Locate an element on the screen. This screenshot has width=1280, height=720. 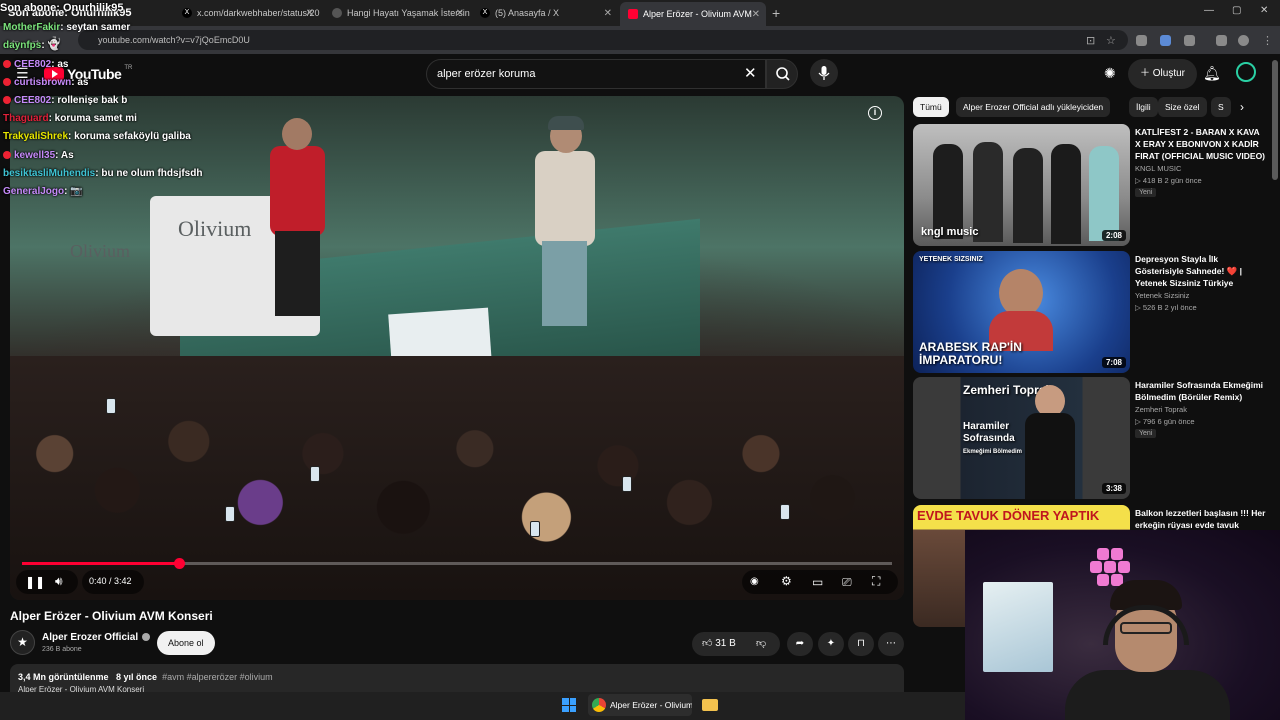
share-button: ➦ is located at coordinates (800, 644).